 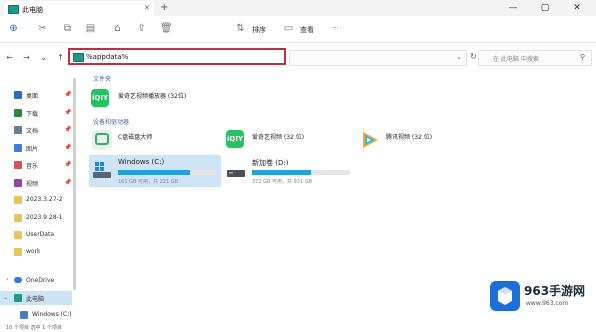 I want to click on address-bar-extension: ⌄, so click(x=378, y=58).